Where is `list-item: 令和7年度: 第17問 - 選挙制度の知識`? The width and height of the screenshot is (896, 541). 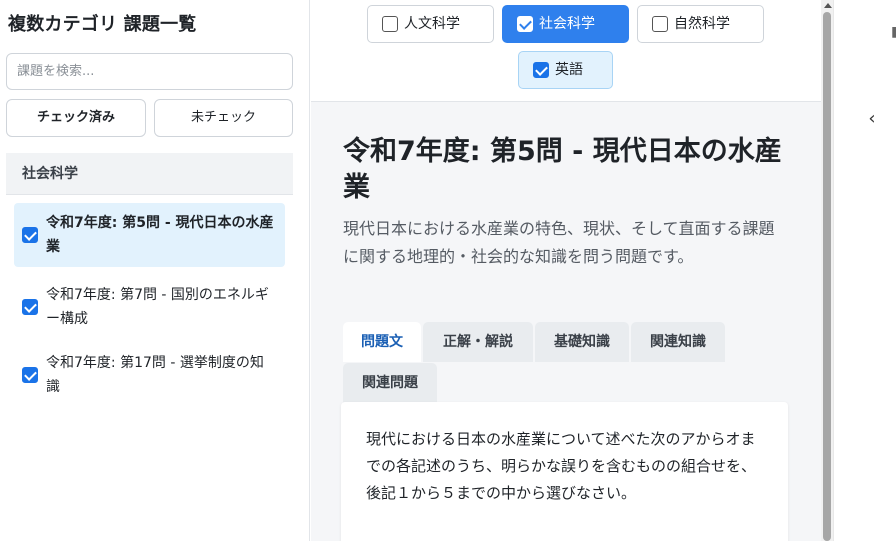
list-item: 令和7年度: 第17問 - 選挙制度の知識 is located at coordinates (149, 375).